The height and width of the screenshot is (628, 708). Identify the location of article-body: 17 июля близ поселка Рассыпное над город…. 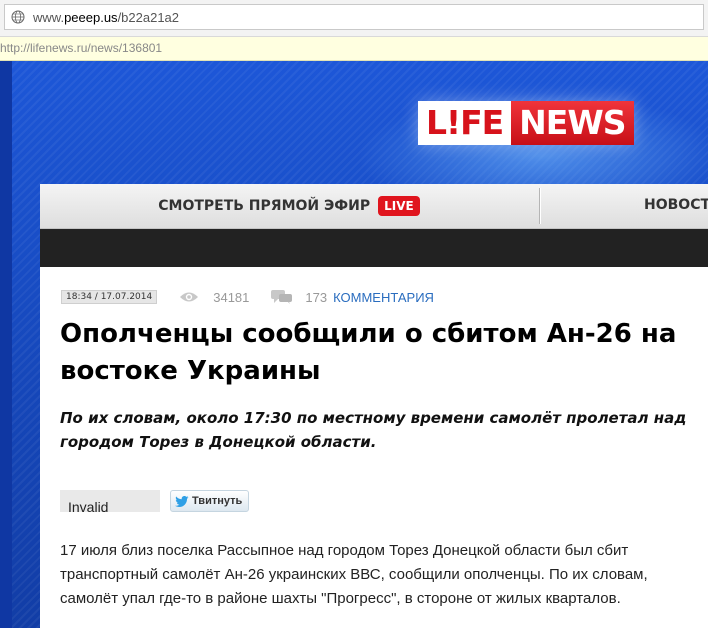
(354, 574).